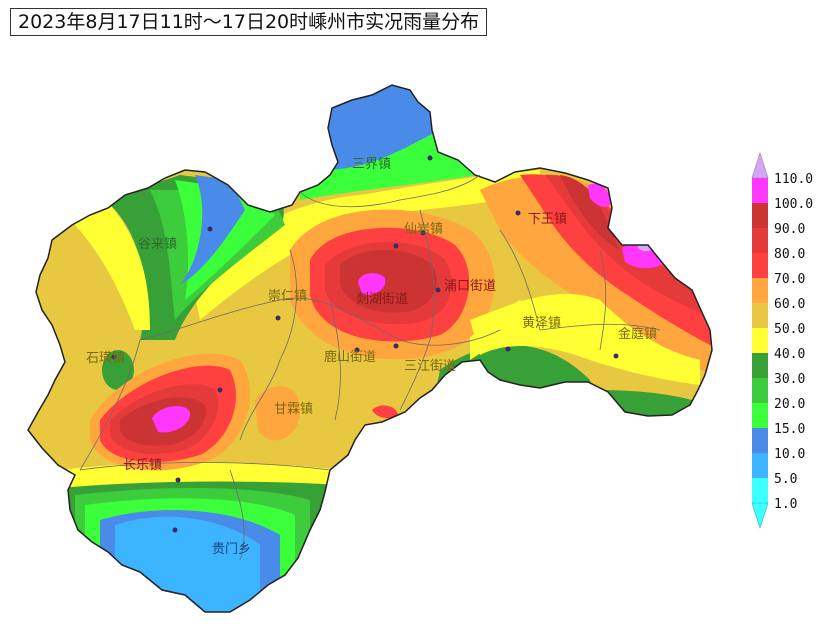 The image size is (834, 642). I want to click on legend-label: 5.0, so click(785, 479).